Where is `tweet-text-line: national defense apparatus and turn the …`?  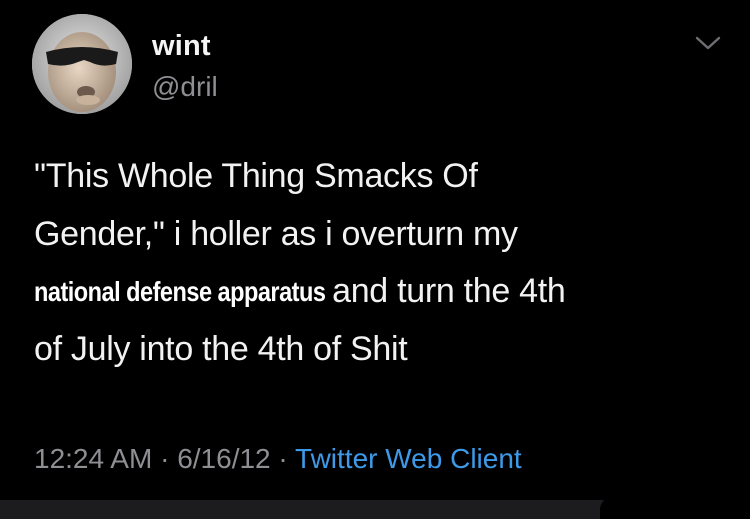
tweet-text-line: national defense apparatus and turn the … is located at coordinates (384, 292).